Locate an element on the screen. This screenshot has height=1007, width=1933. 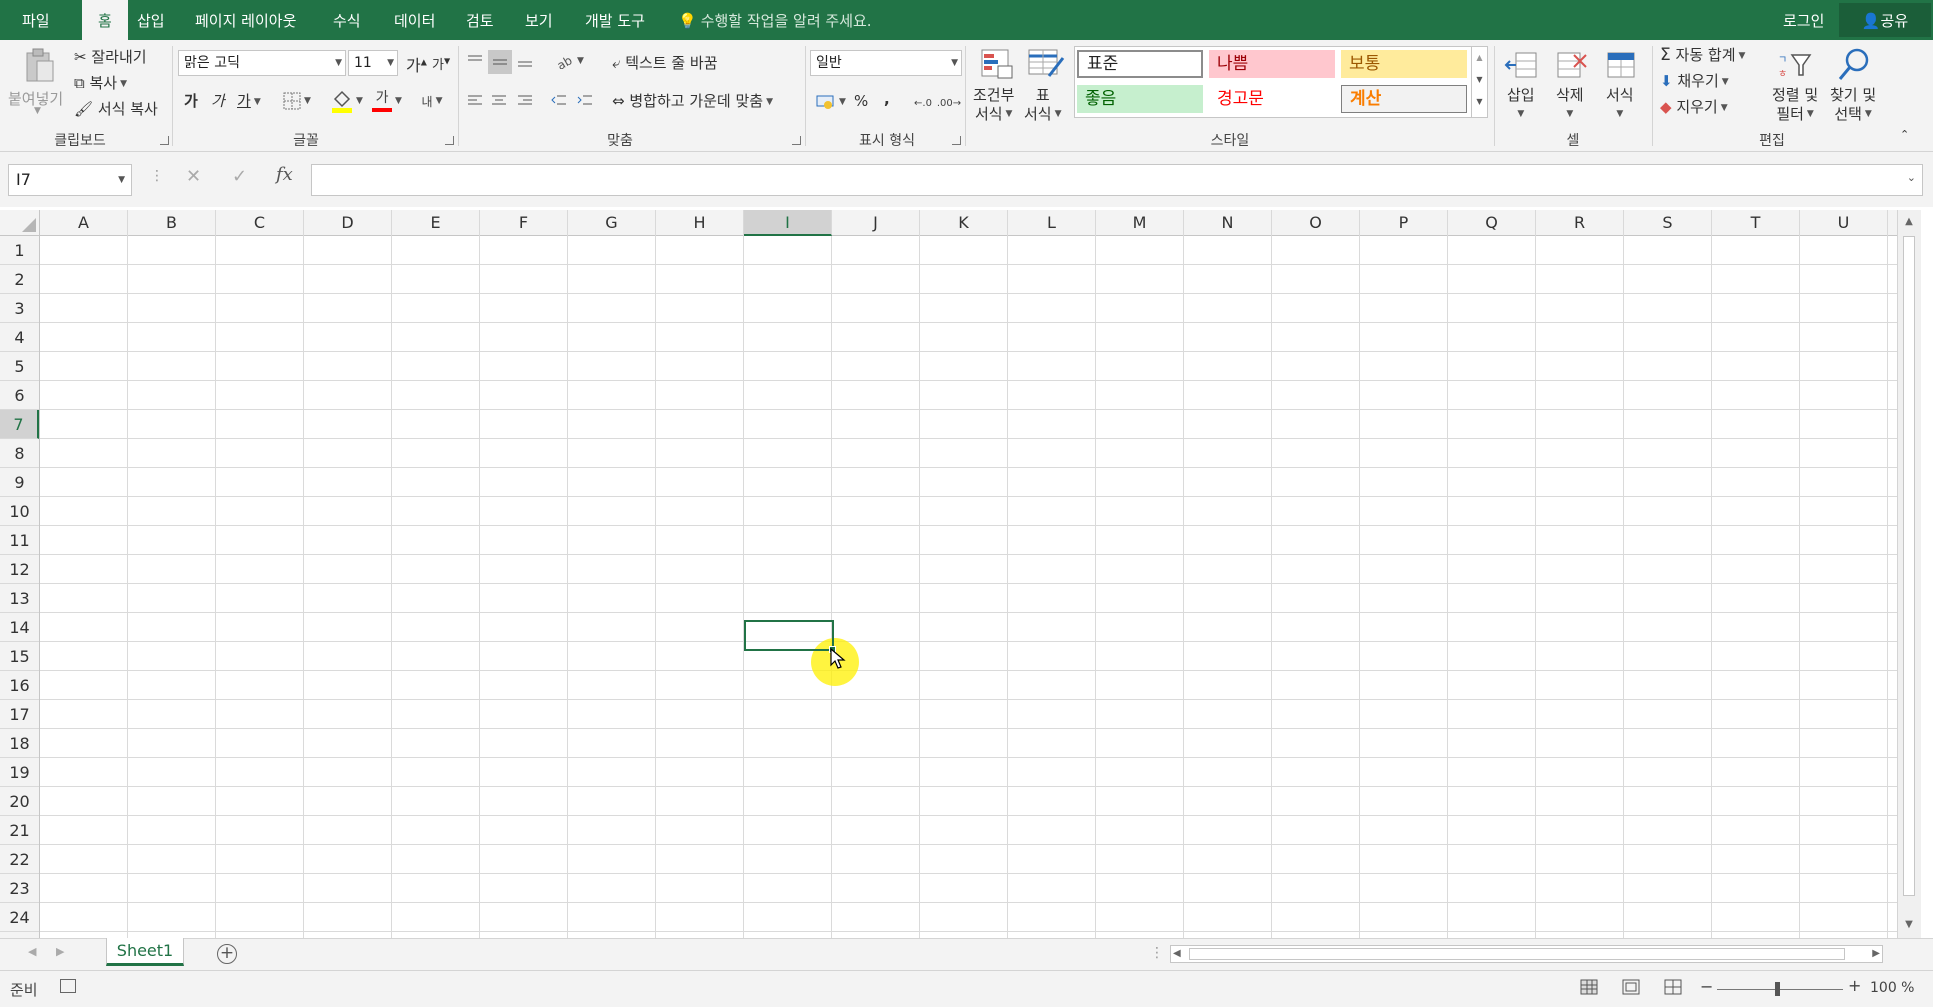
delete-cells-button: 삭제 ▼ is located at coordinates (1570, 105).